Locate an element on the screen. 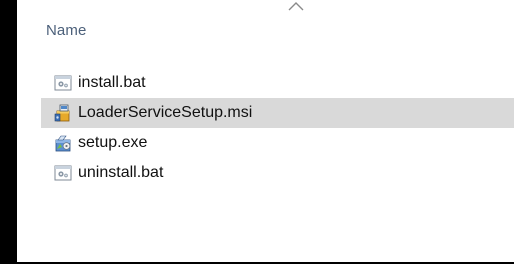 Image resolution: width=514 pixels, height=264 pixels. file-row-install-bat: install.bat is located at coordinates (277, 83).